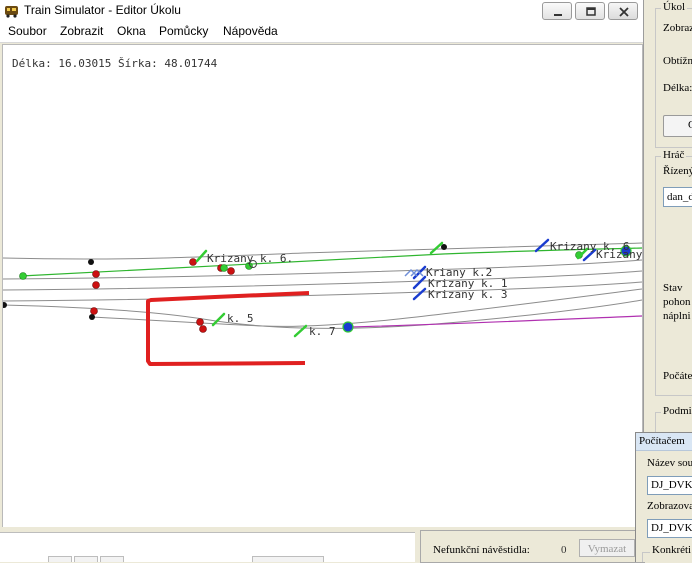  I want to click on menu-zobrazit: Zobrazit, so click(81, 31).